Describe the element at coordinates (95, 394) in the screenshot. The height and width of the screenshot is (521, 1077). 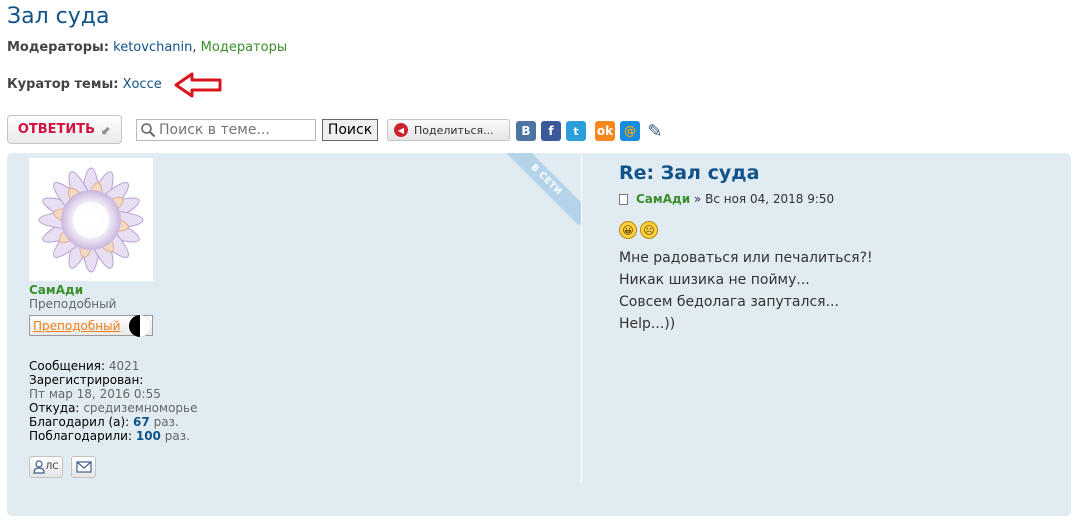
I see `registered-date: Пт мар 18, 2016 0:55` at that location.